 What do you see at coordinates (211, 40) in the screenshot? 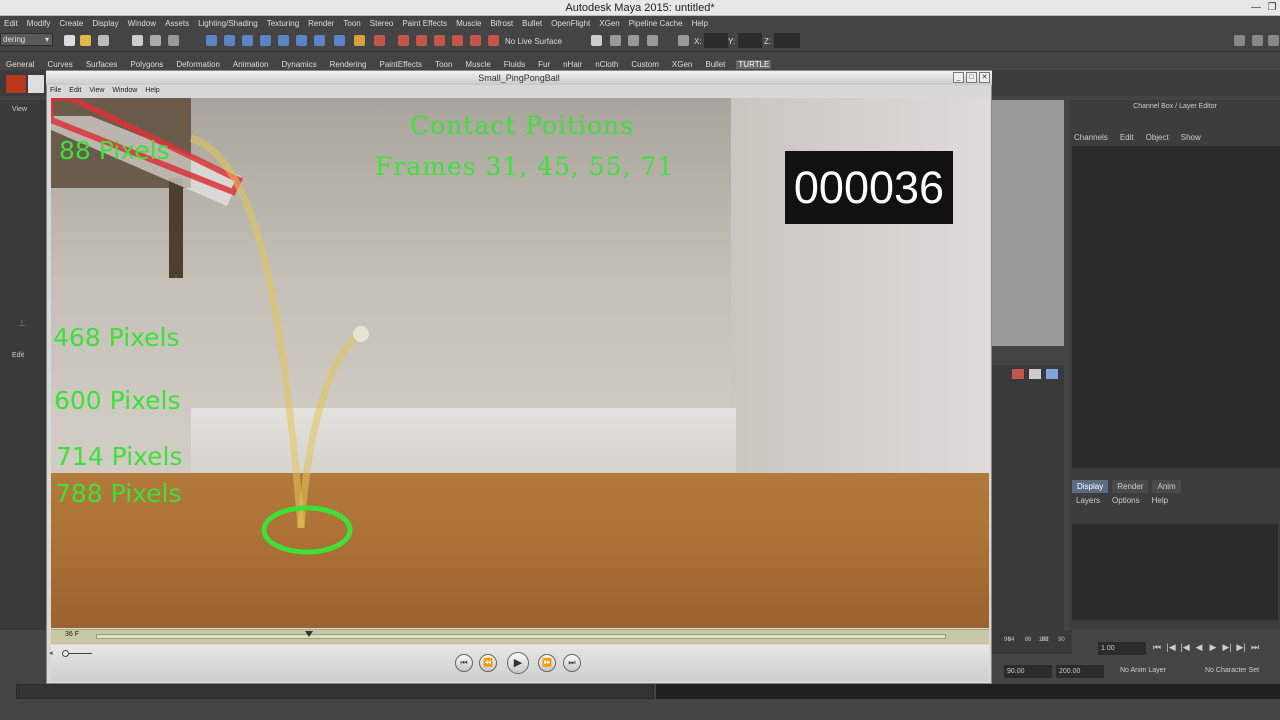
I see `snap-grid-icon` at bounding box center [211, 40].